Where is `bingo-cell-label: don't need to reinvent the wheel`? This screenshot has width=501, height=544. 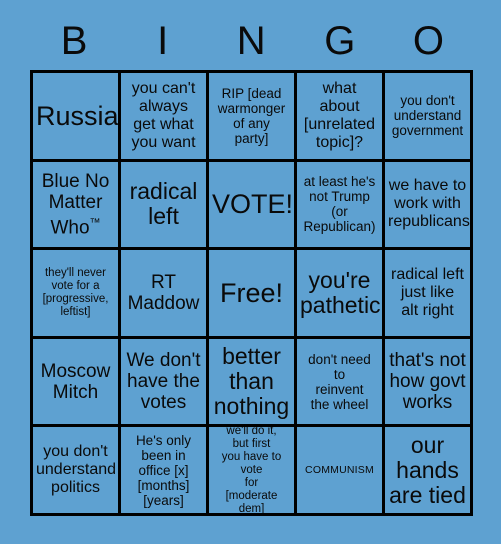 bingo-cell-label: don't need to reinvent the wheel is located at coordinates (339, 381).